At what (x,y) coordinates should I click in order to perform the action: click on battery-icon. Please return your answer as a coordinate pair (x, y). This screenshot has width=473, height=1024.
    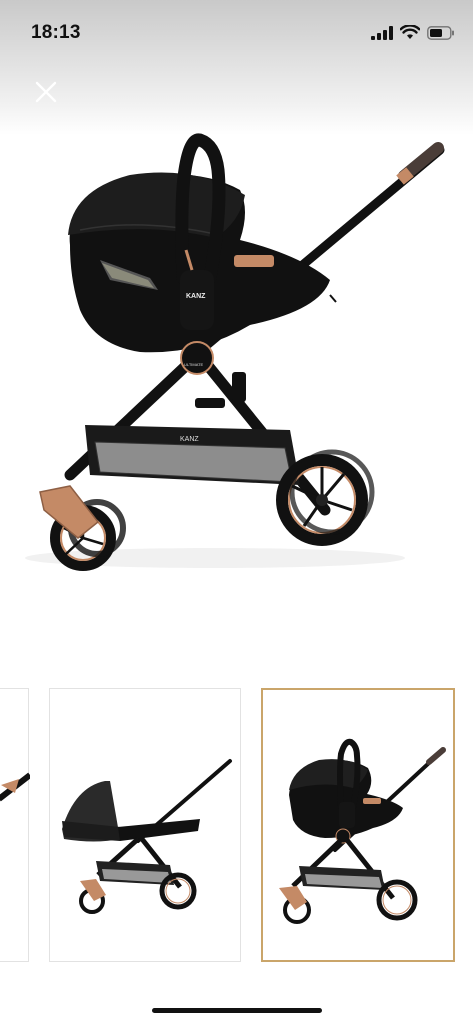
    Looking at the image, I should click on (440, 32).